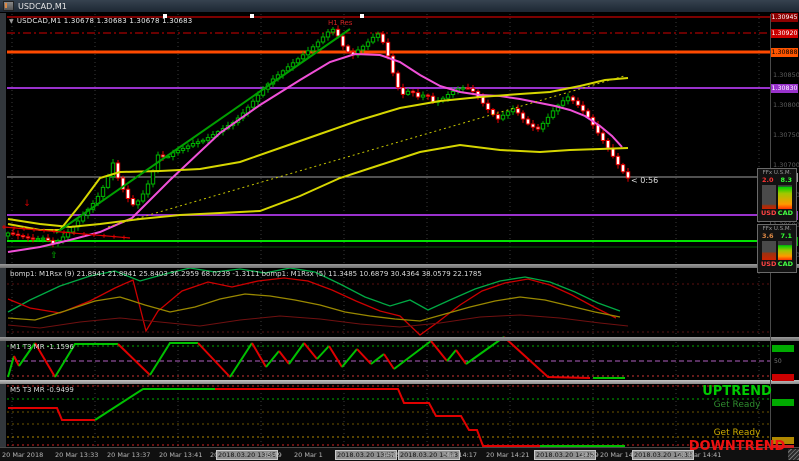 Image resolution: width=799 pixels, height=461 pixels. What do you see at coordinates (11, 21) in the screenshot?
I see `collapse-triangle-icon: ▼` at bounding box center [11, 21].